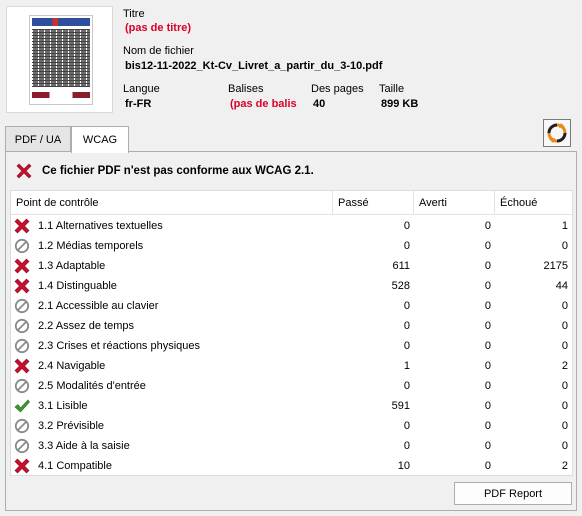  I want to click on table-row: 2.2 Assez de temps 0 0 0, so click(291, 326).